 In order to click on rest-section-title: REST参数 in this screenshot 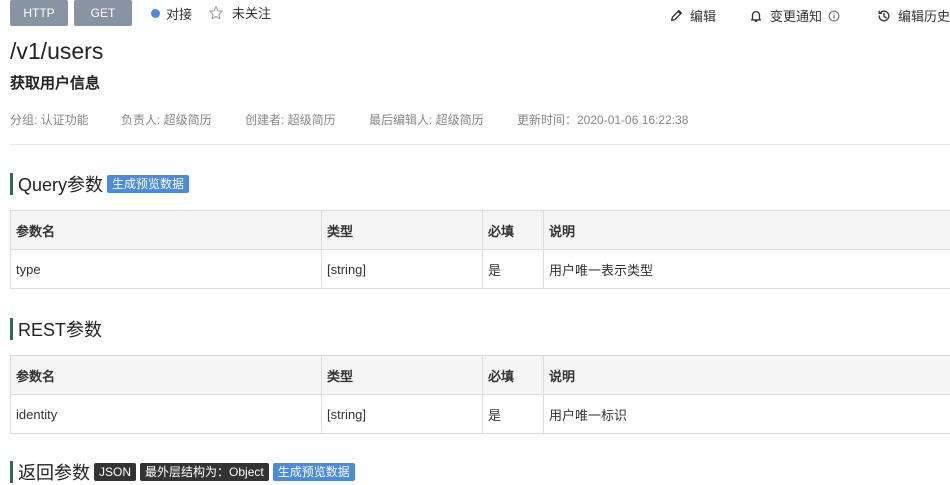, I will do `click(56, 329)`.